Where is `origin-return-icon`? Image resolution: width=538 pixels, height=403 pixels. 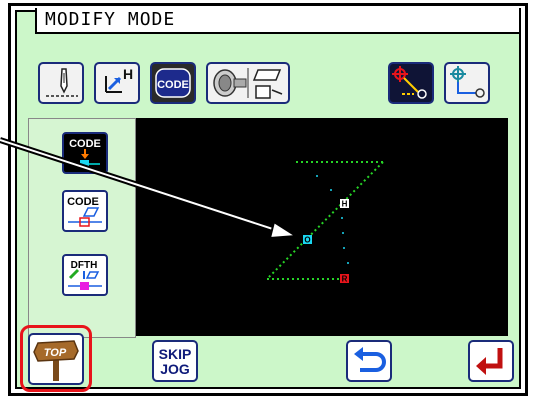
origin-return-icon is located at coordinates (409, 82).